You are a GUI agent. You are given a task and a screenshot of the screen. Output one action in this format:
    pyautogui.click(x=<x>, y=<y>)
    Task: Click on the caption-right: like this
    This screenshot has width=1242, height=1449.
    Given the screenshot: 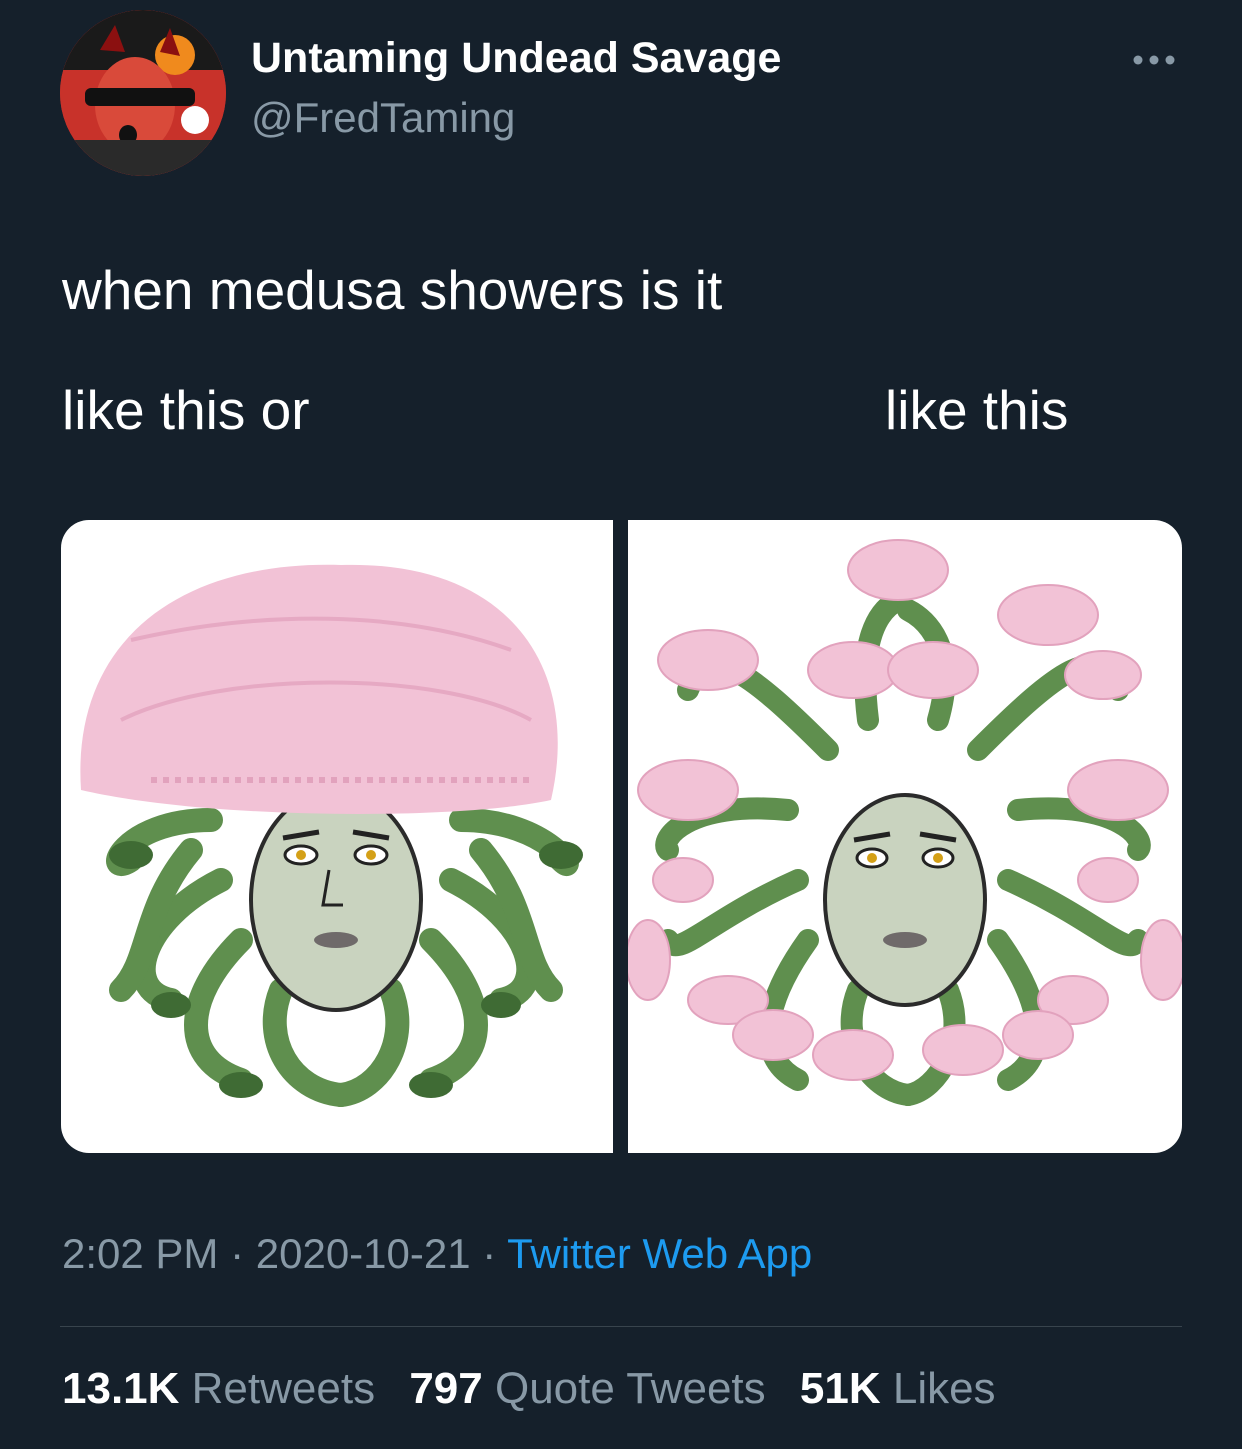 What is the action you would take?
    pyautogui.click(x=977, y=410)
    